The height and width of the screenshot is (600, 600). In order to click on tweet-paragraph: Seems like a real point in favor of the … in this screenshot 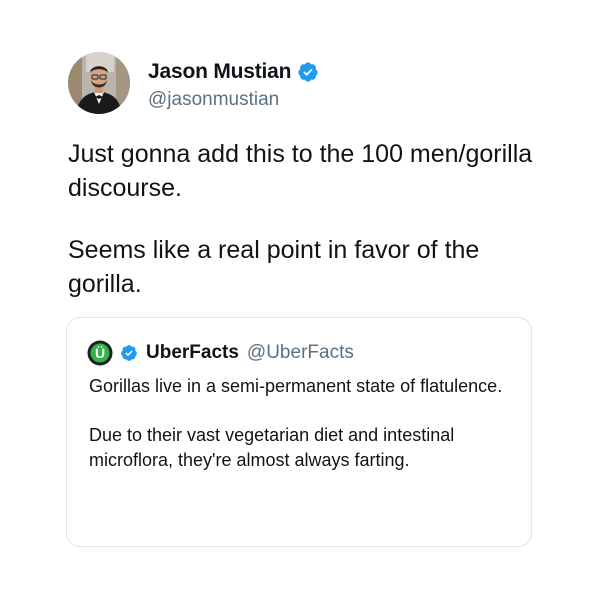, I will do `click(274, 267)`.